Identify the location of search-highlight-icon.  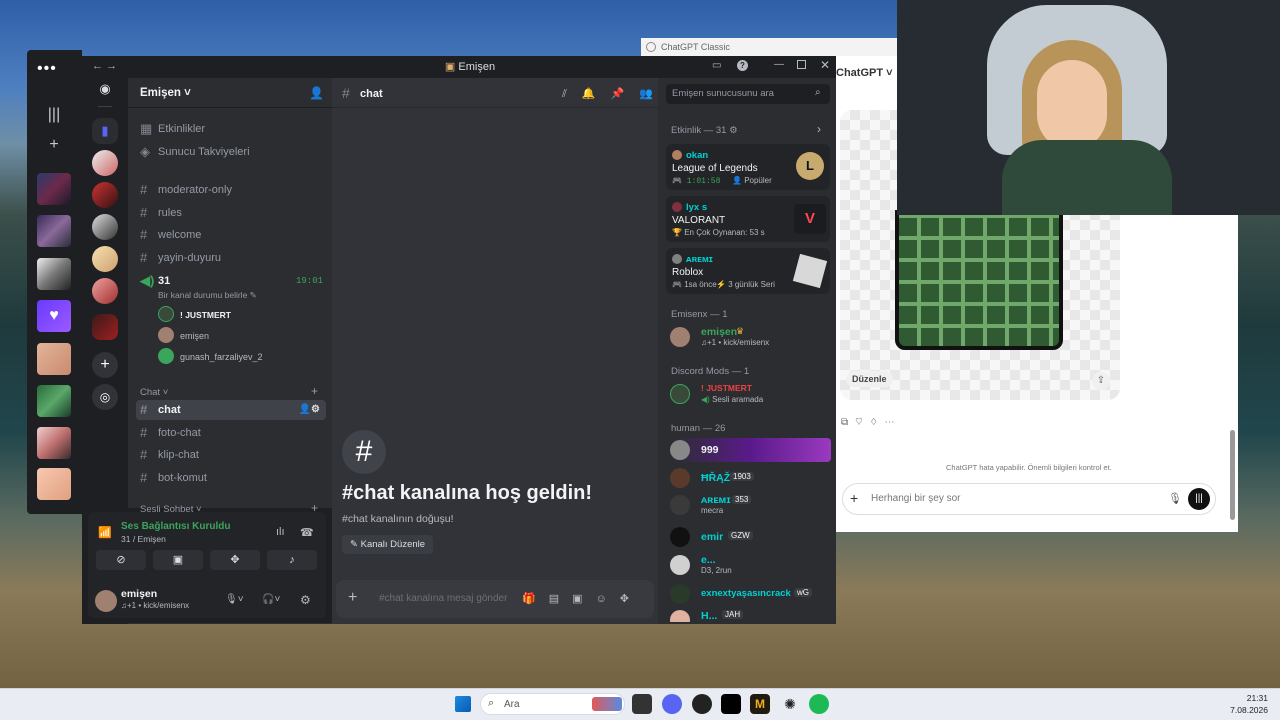
(607, 704).